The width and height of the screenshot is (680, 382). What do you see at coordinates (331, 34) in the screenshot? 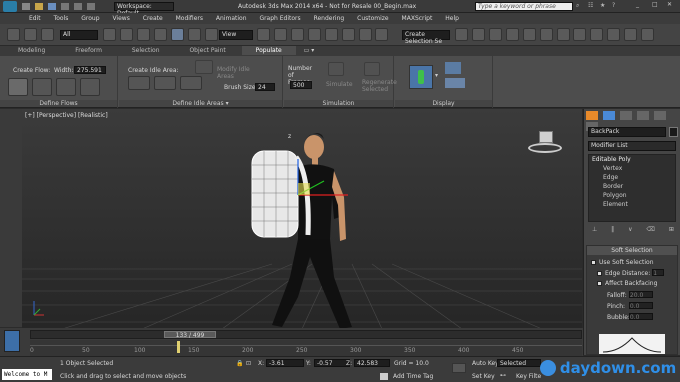
I see `angle-snap-icon` at bounding box center [331, 34].